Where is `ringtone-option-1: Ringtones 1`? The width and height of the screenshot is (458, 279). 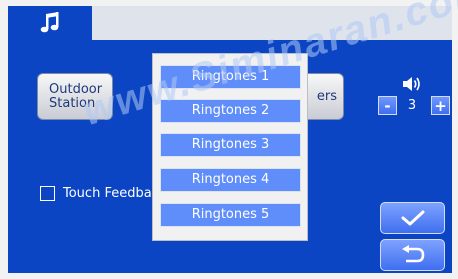
ringtone-option-1: Ringtones 1 is located at coordinates (230, 77).